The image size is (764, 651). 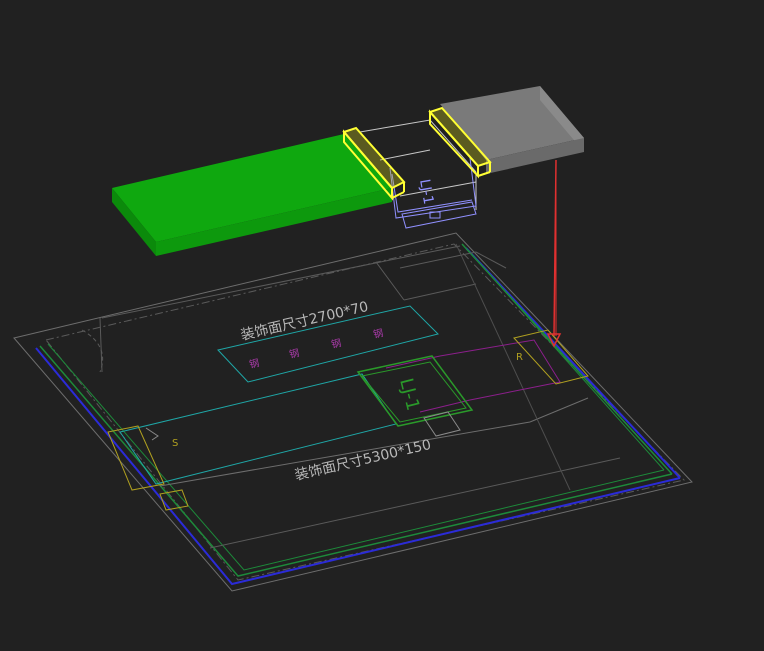 I want to click on green-slab, so click(x=252, y=195).